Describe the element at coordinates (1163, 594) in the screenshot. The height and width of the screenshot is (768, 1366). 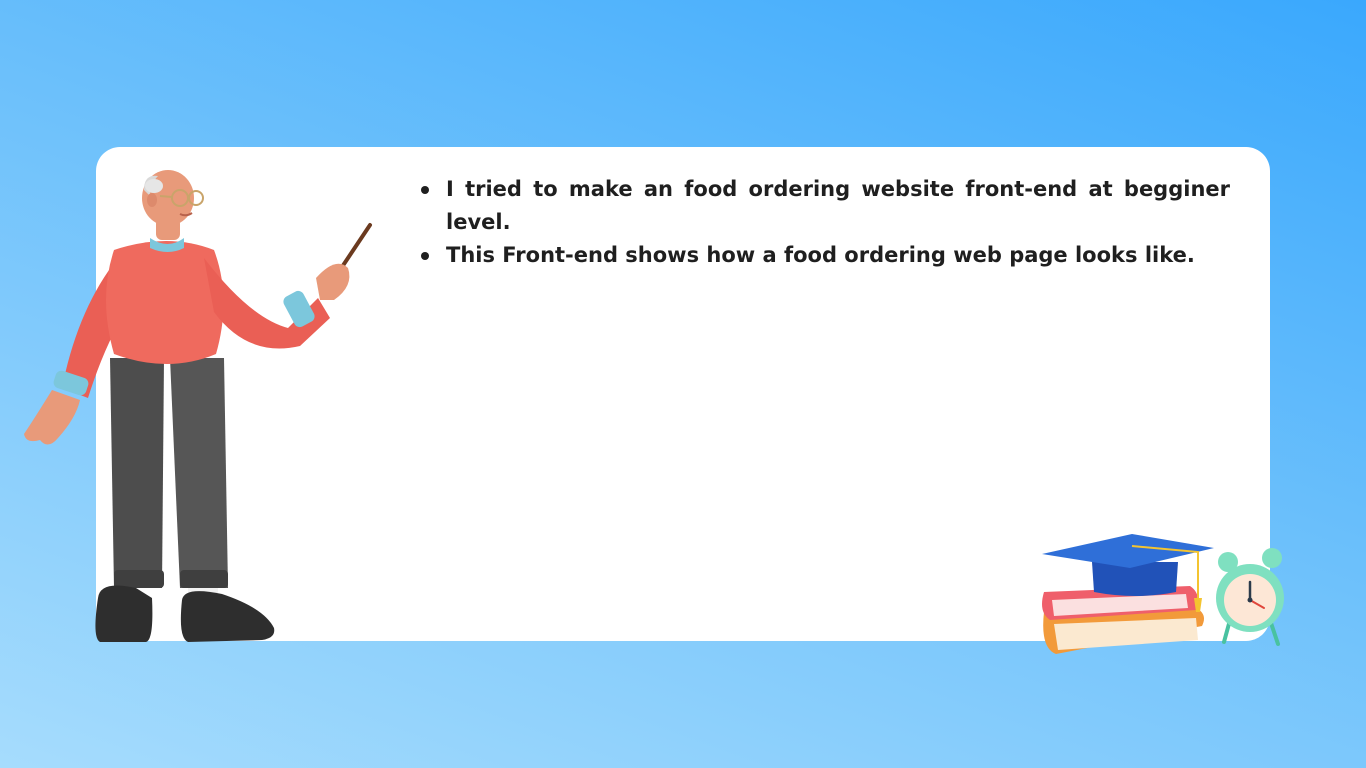
I see `graduation-books-clock-icon` at that location.